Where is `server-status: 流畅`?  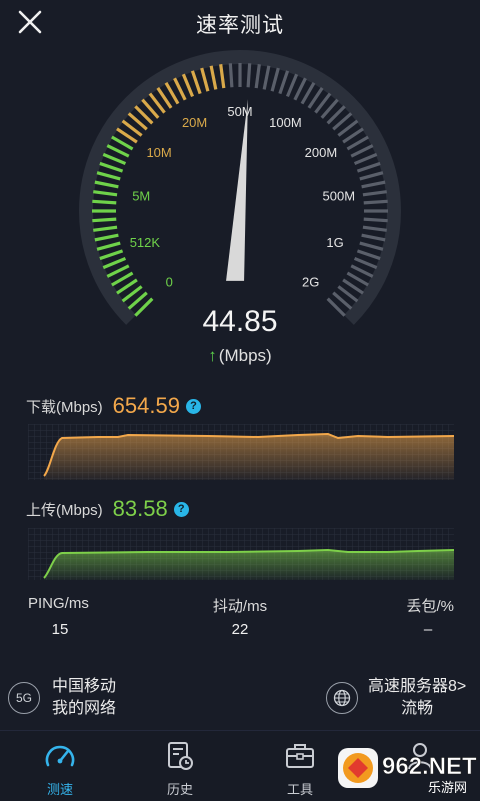
server-status: 流畅 is located at coordinates (417, 708).